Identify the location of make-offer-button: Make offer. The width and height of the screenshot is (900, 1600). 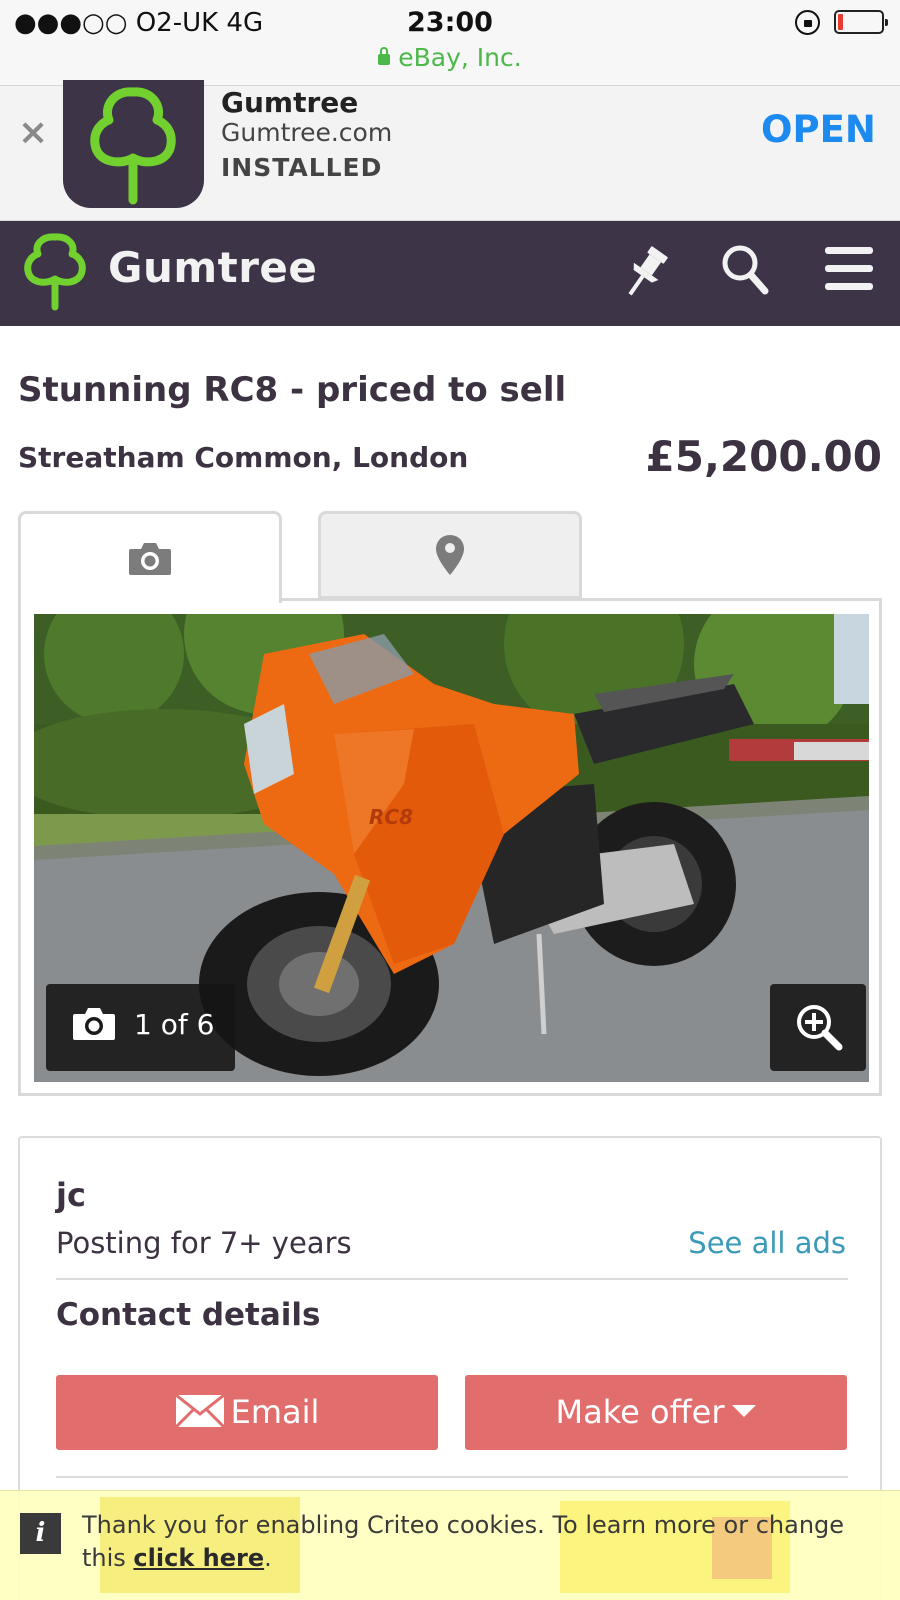
(656, 1412).